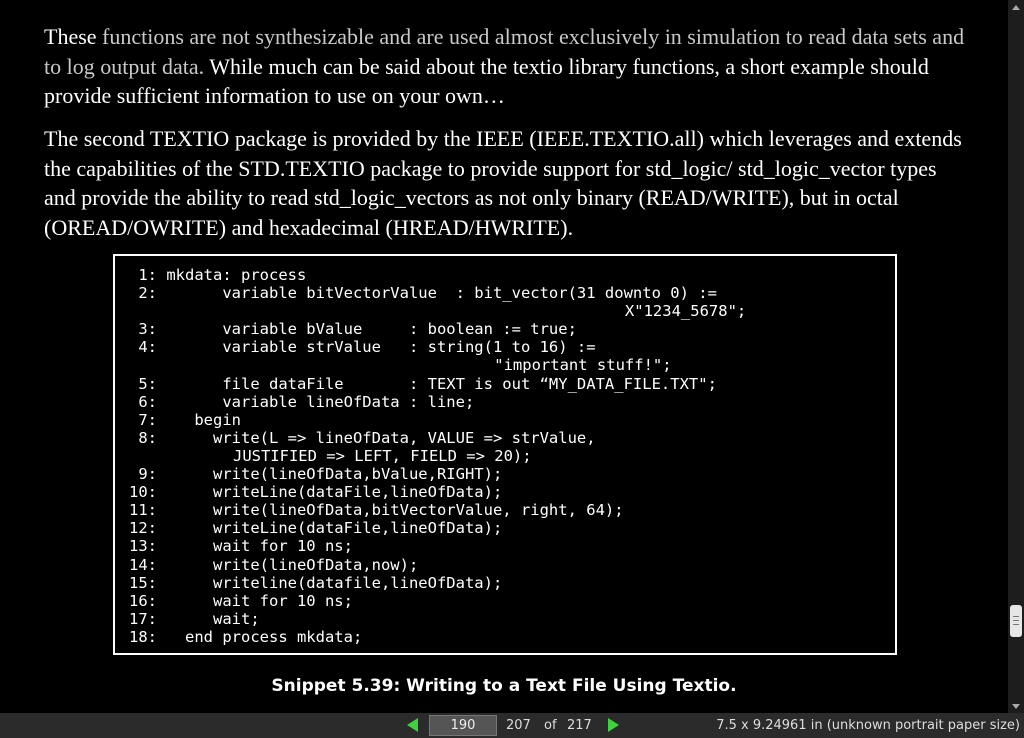 The image size is (1024, 738). I want to click on total-pages: 217, so click(579, 725).